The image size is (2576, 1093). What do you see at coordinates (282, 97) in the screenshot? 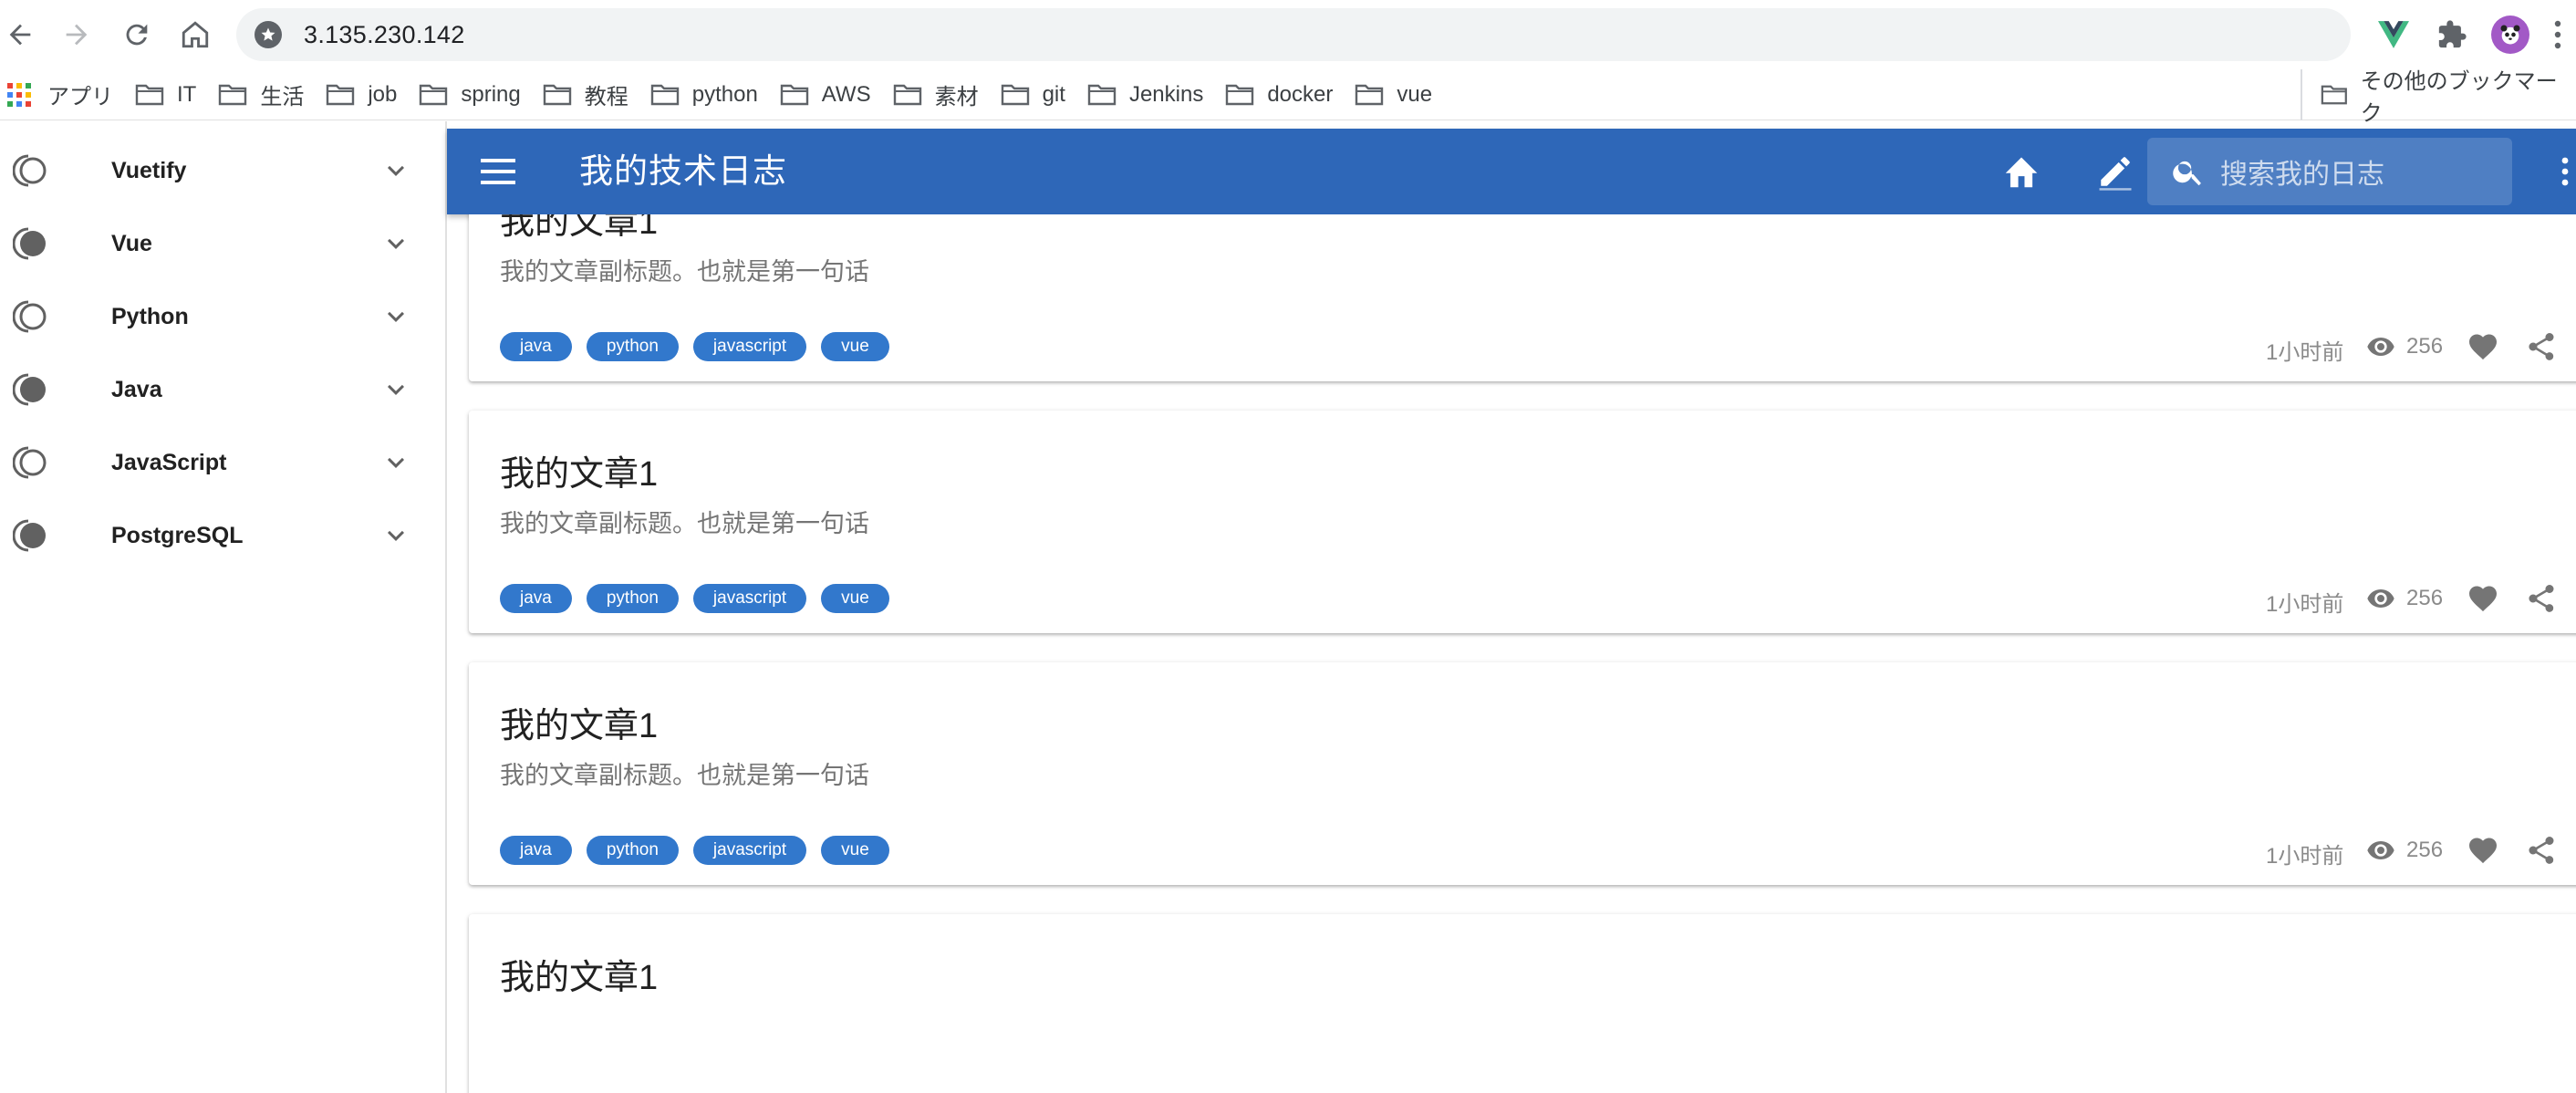
I see `bookmark-label: 生活` at bounding box center [282, 97].